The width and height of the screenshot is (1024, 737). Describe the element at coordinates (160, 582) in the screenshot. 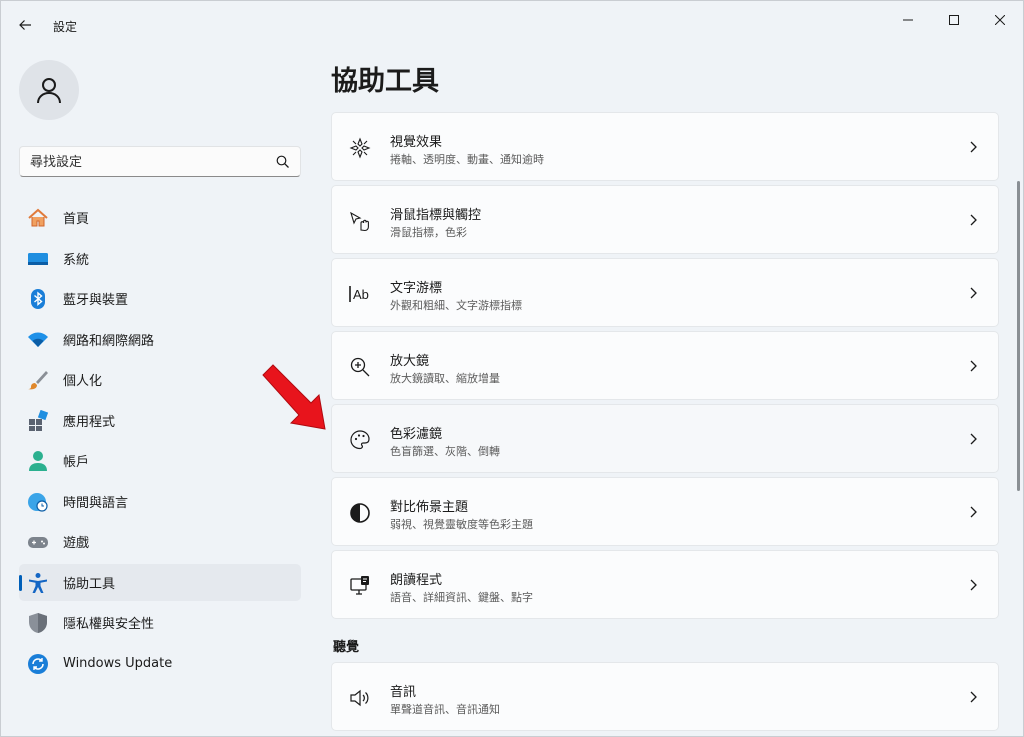

I see `sidebar-item-accessibility: 協助工具` at that location.